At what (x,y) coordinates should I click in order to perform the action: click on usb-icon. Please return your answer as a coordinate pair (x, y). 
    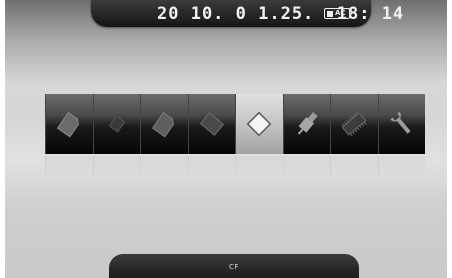
    Looking at the image, I should click on (307, 123).